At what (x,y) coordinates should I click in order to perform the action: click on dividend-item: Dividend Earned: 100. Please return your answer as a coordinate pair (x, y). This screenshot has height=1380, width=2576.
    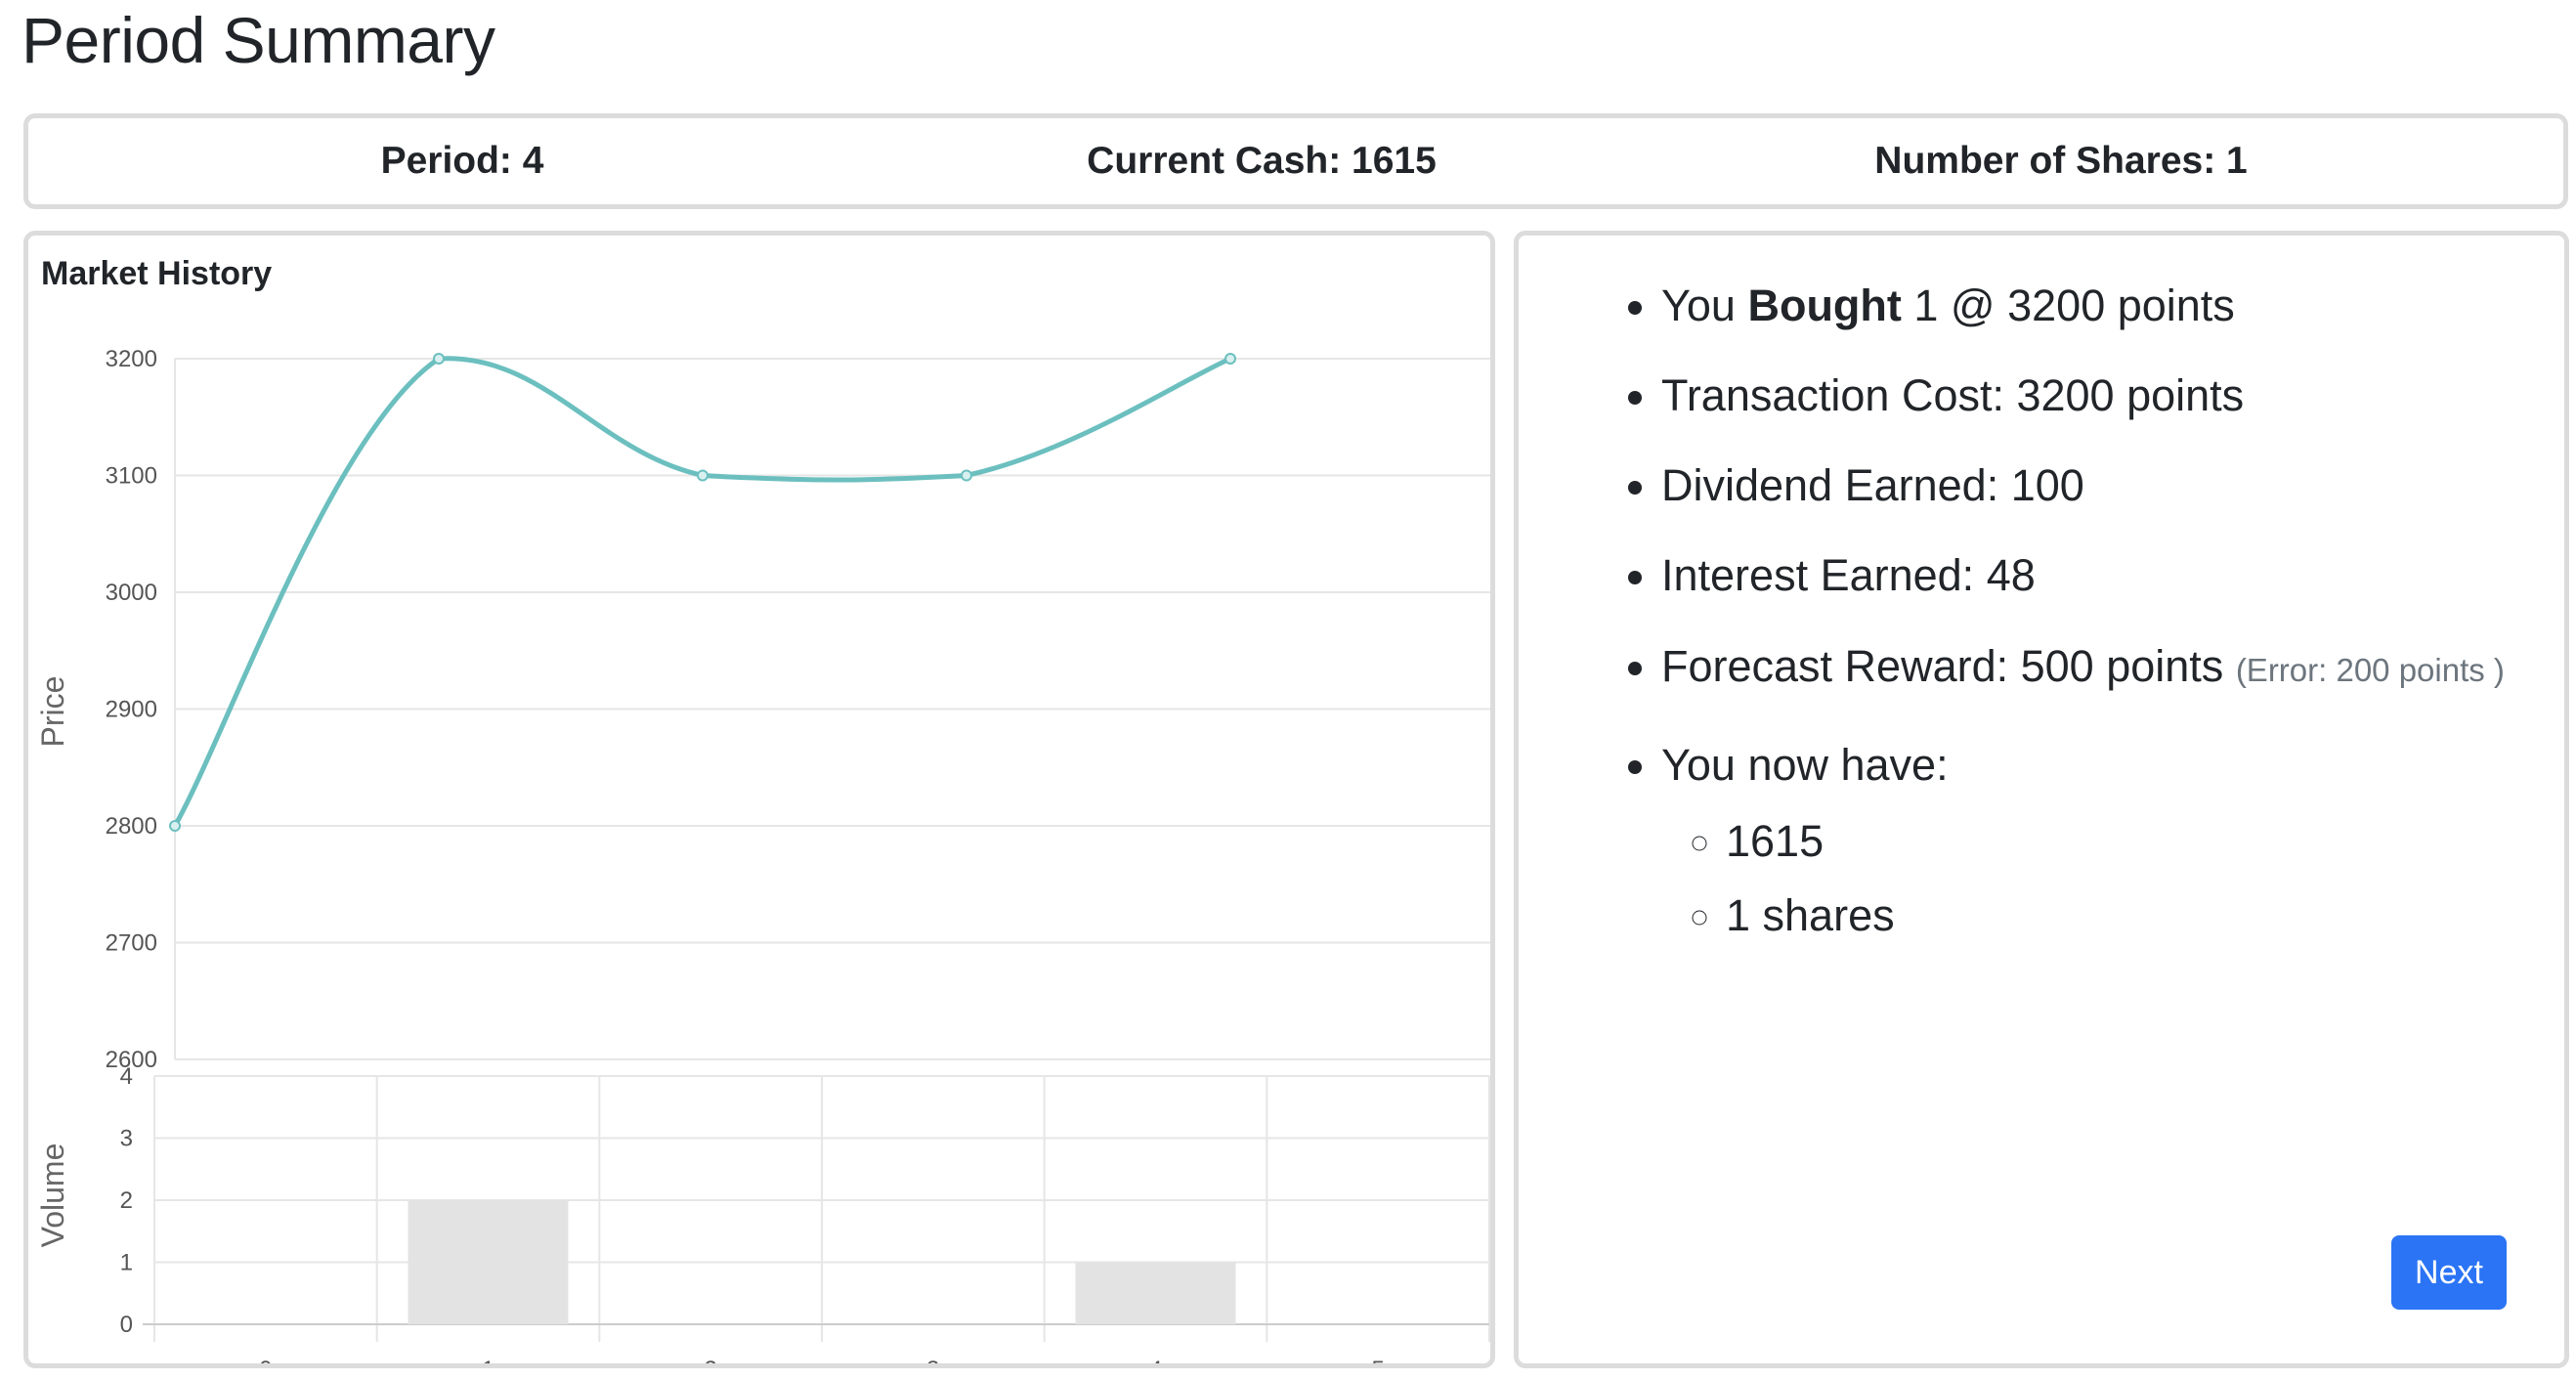
    Looking at the image, I should click on (2118, 485).